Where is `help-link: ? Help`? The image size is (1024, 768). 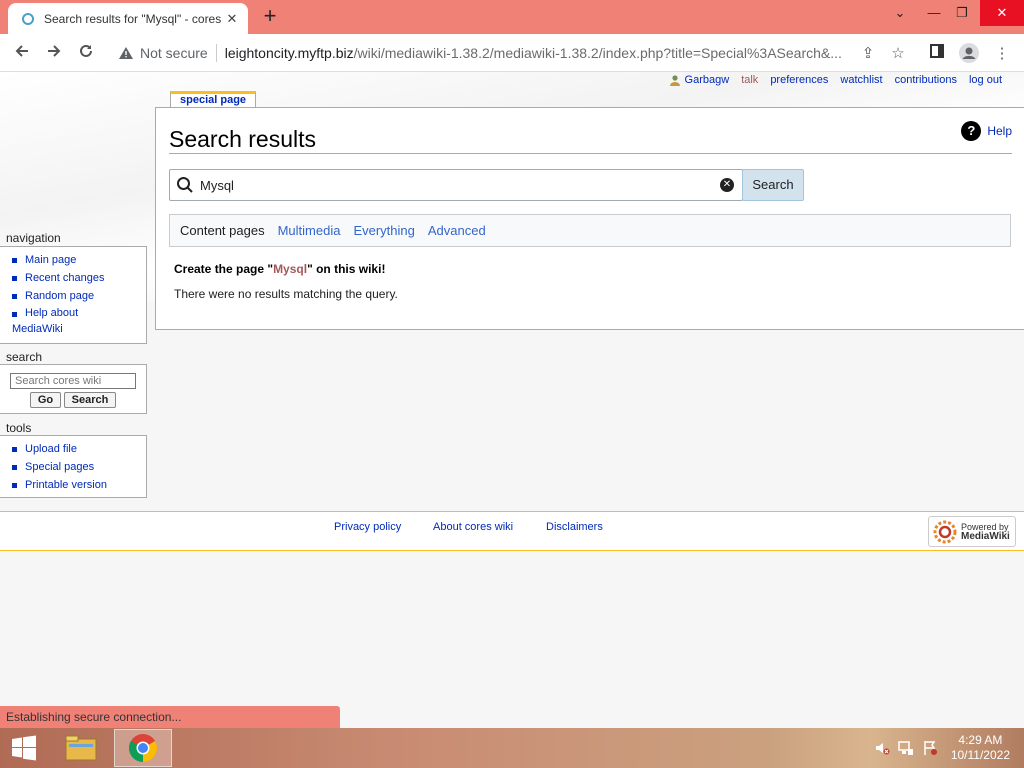 help-link: ? Help is located at coordinates (986, 131).